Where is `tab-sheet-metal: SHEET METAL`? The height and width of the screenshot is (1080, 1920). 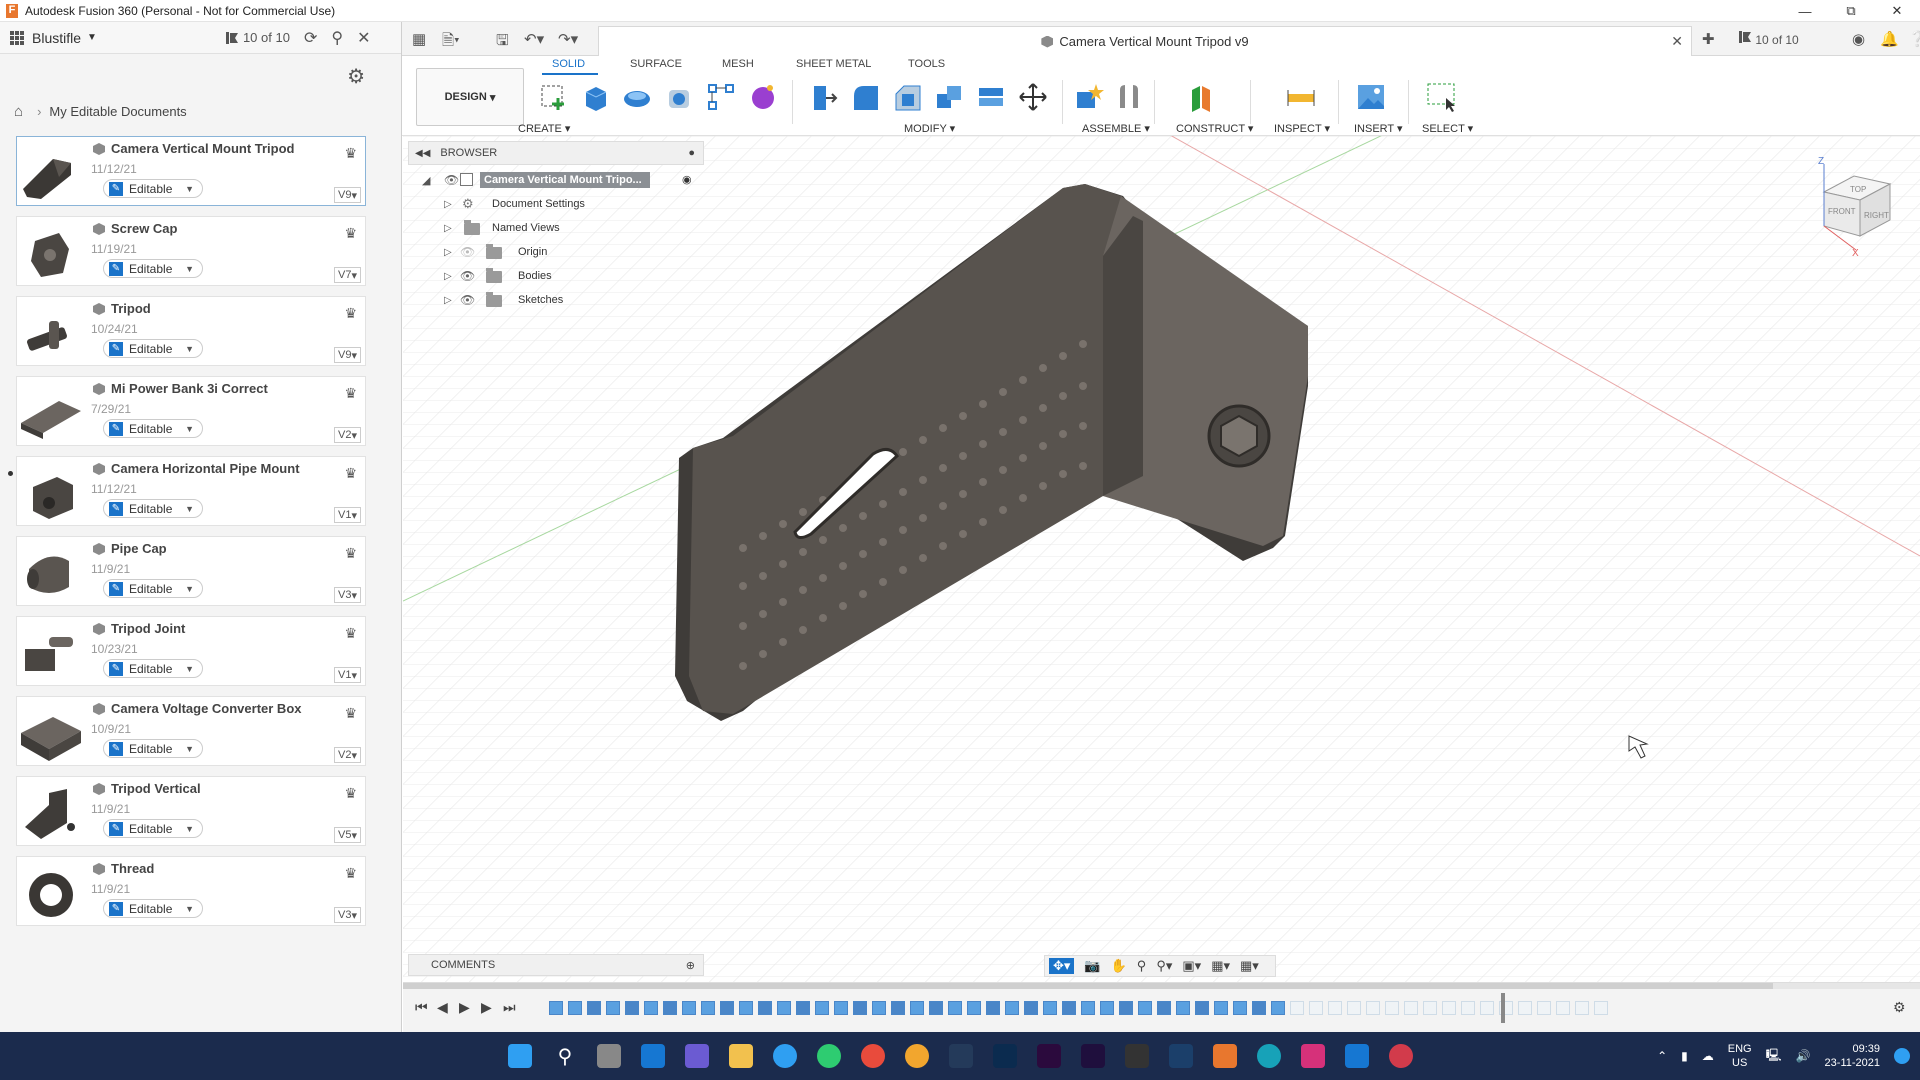 tab-sheet-metal: SHEET METAL is located at coordinates (833, 64).